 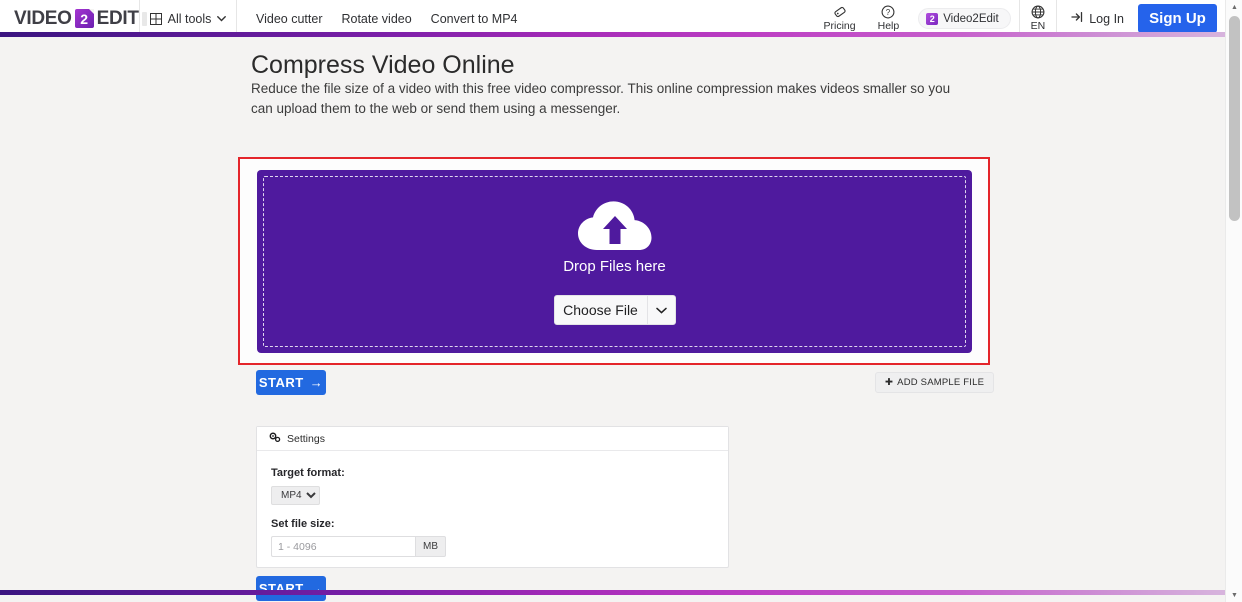 I want to click on page-scrollbar: ▲ ▼, so click(x=1233, y=301).